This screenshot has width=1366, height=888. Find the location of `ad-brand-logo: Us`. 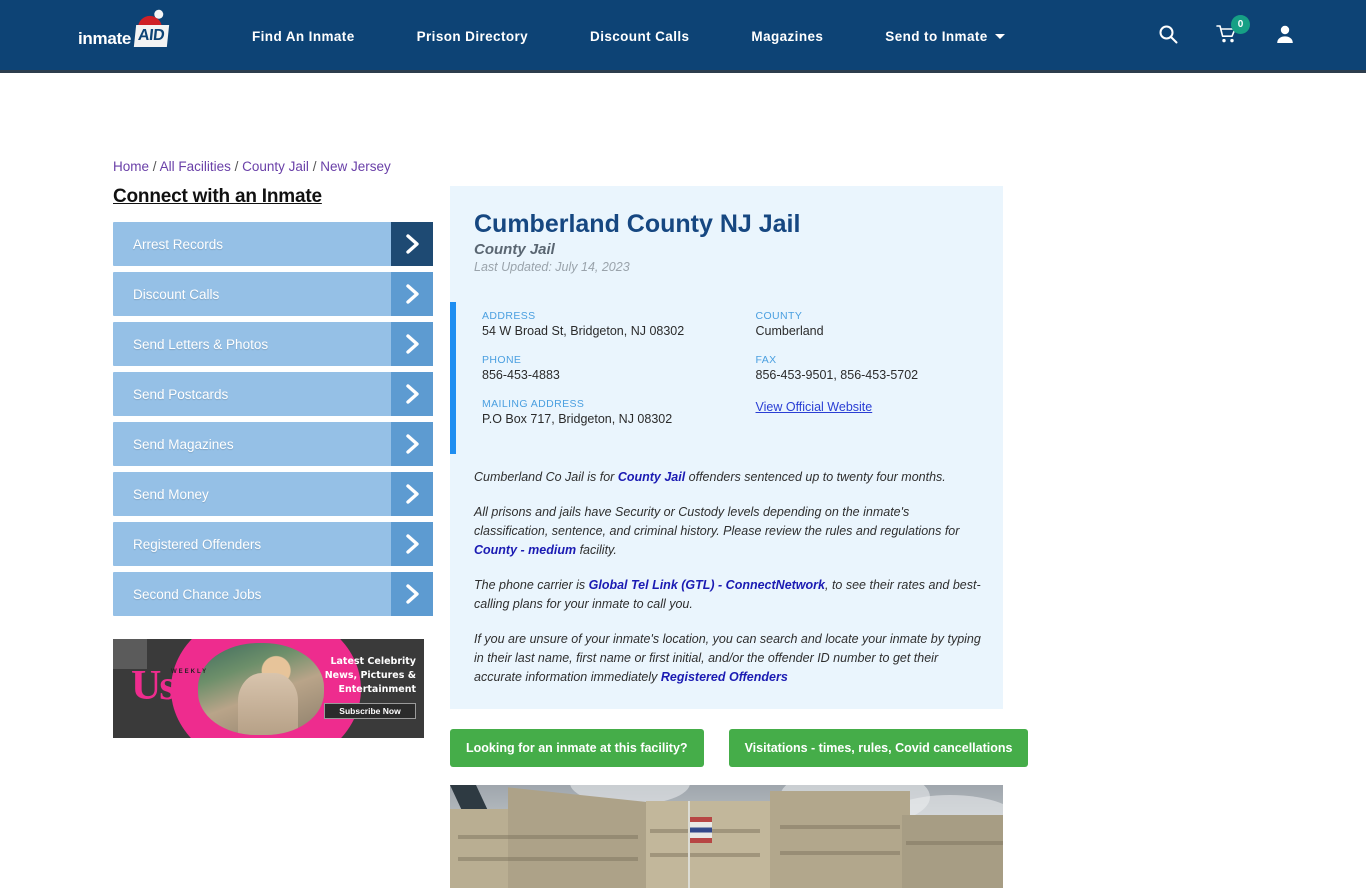

ad-brand-logo: Us is located at coordinates (153, 686).